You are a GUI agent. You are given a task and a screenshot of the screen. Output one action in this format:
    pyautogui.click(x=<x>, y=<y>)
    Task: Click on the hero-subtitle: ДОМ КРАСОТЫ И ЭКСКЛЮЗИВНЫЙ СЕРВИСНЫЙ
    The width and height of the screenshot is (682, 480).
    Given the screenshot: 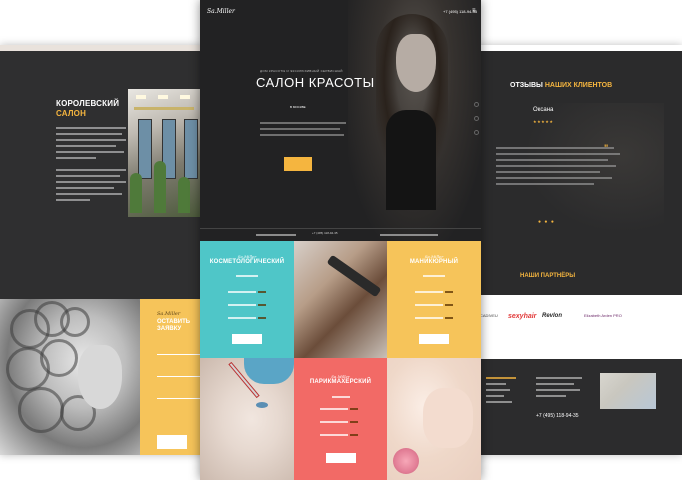 What is the action you would take?
    pyautogui.click(x=301, y=71)
    